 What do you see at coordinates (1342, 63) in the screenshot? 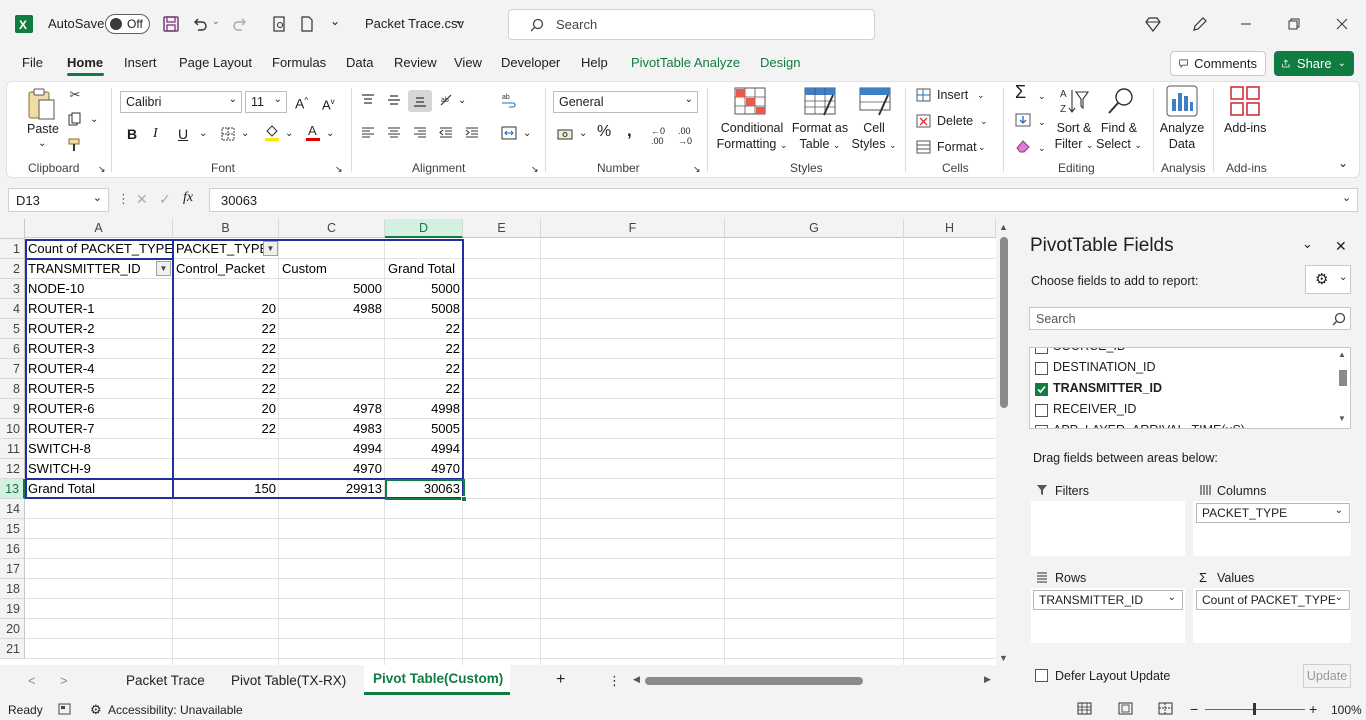
I see `share-dropdown-icon: ⌄` at bounding box center [1342, 63].